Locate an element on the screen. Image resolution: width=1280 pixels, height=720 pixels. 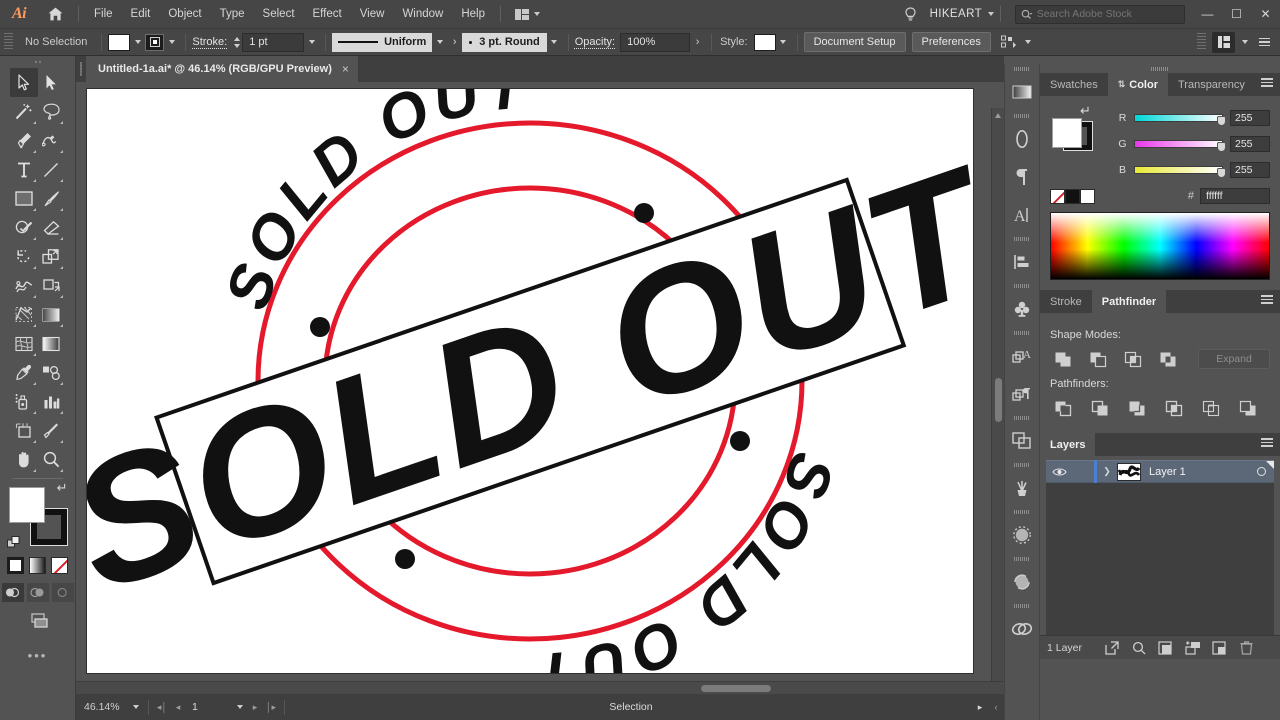
draw-inside-icon is located at coordinates (62, 592).